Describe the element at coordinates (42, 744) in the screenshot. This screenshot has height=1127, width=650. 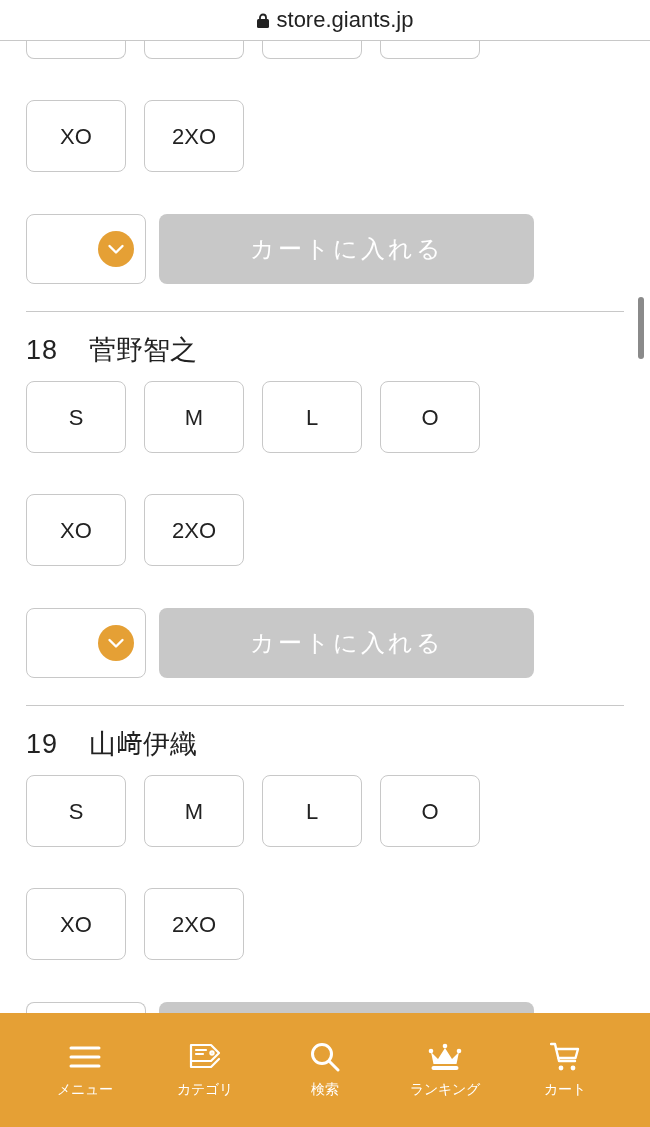
I see `player-number: 19` at that location.